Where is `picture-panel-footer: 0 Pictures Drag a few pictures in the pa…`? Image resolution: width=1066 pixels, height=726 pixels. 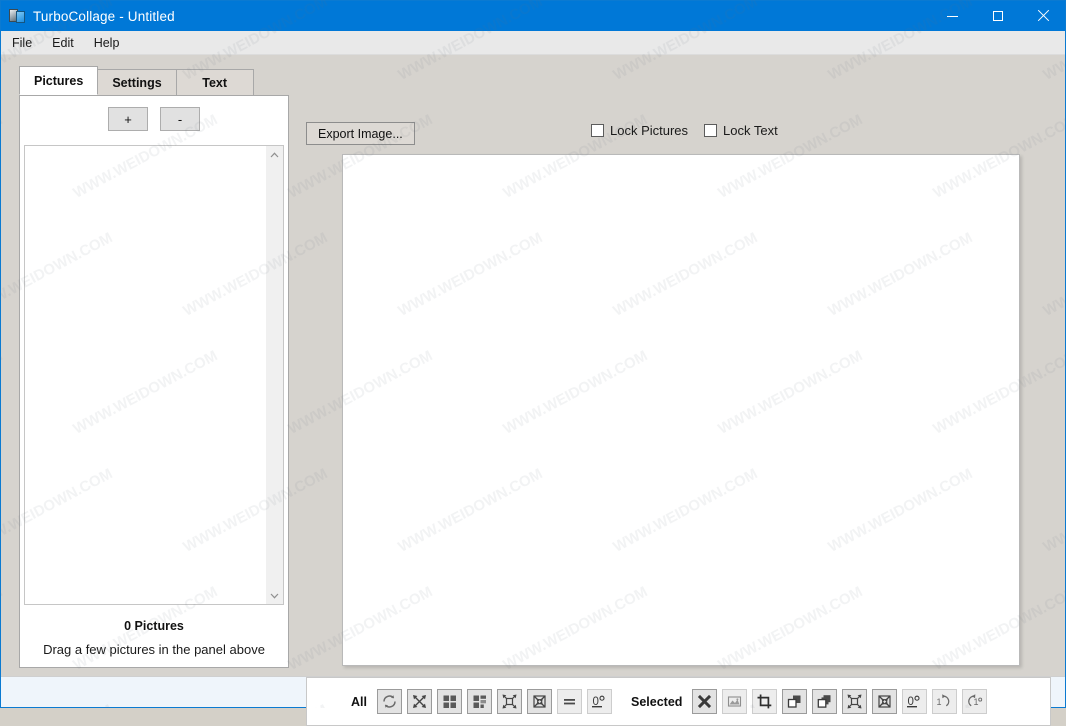 picture-panel-footer: 0 Pictures Drag a few pictures in the pa… is located at coordinates (154, 638).